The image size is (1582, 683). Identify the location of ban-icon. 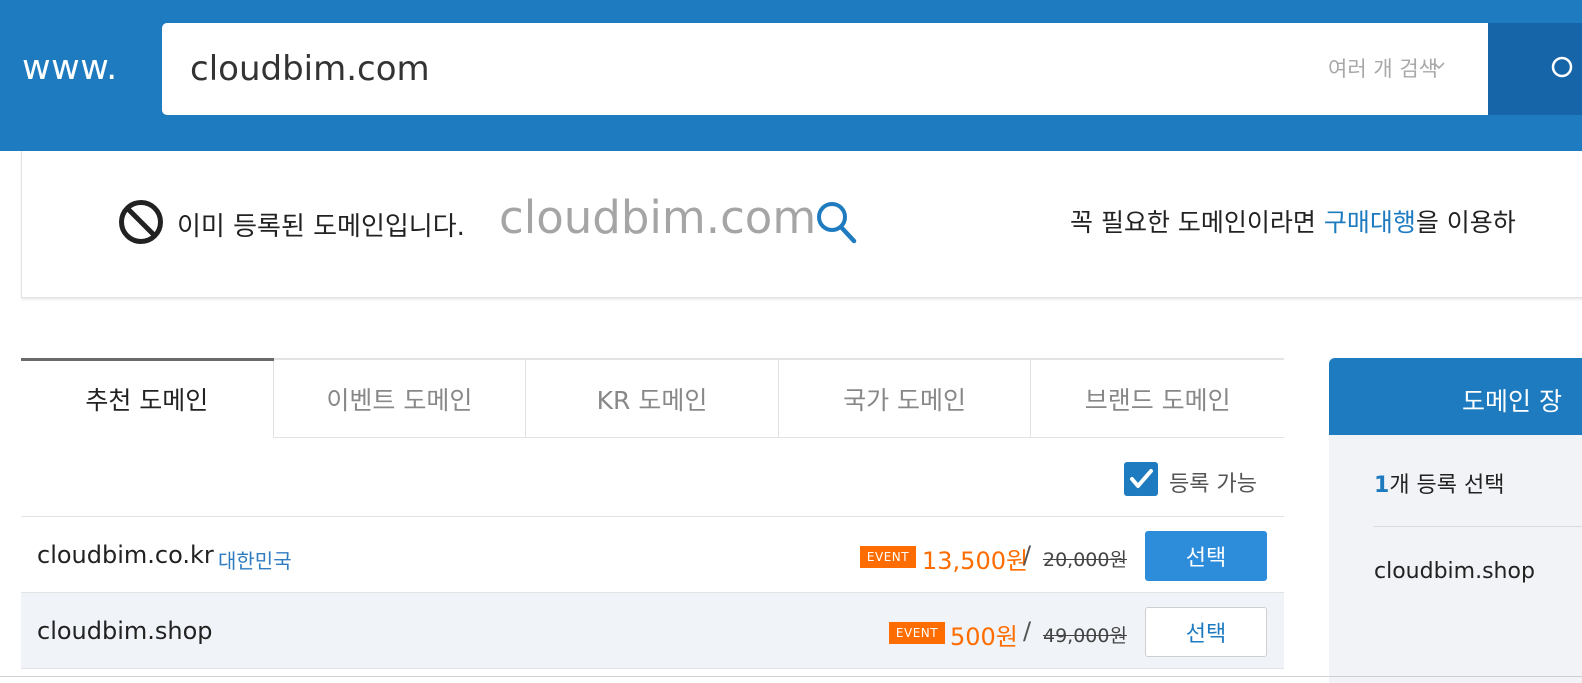
(141, 222).